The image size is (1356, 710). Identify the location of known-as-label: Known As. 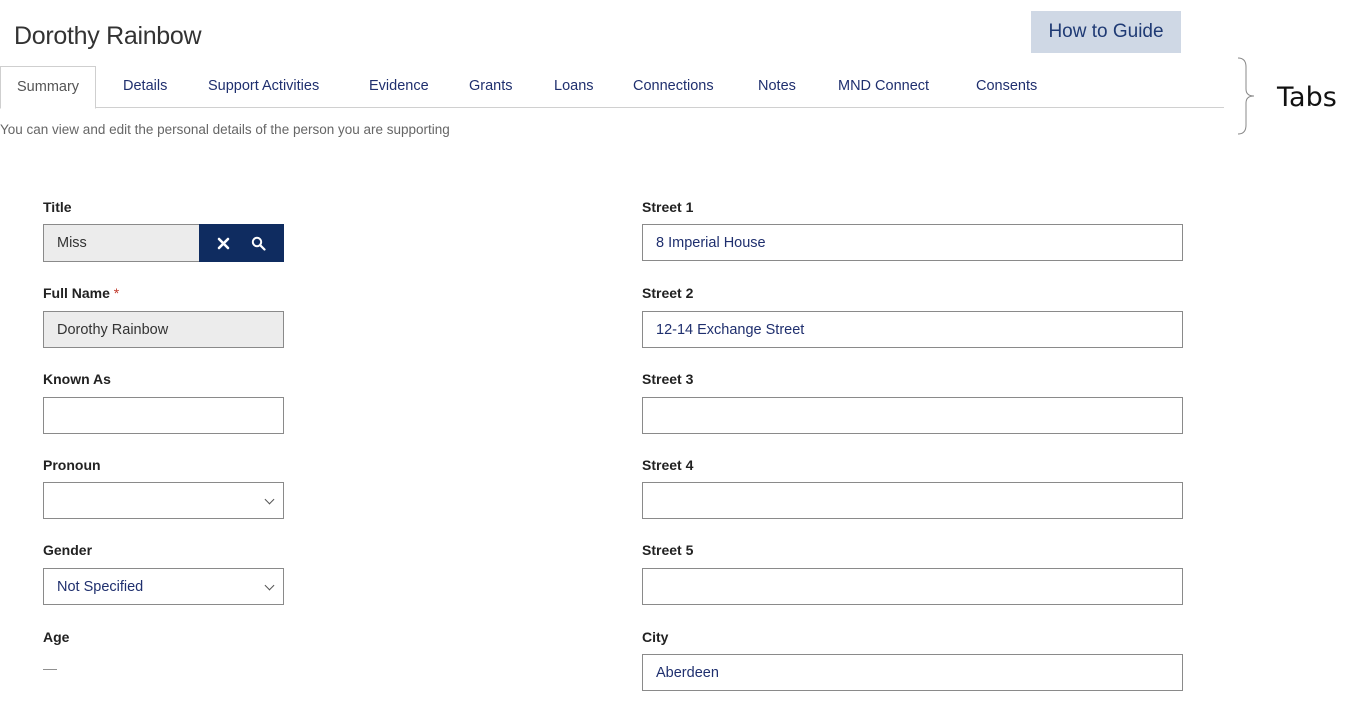
(77, 379).